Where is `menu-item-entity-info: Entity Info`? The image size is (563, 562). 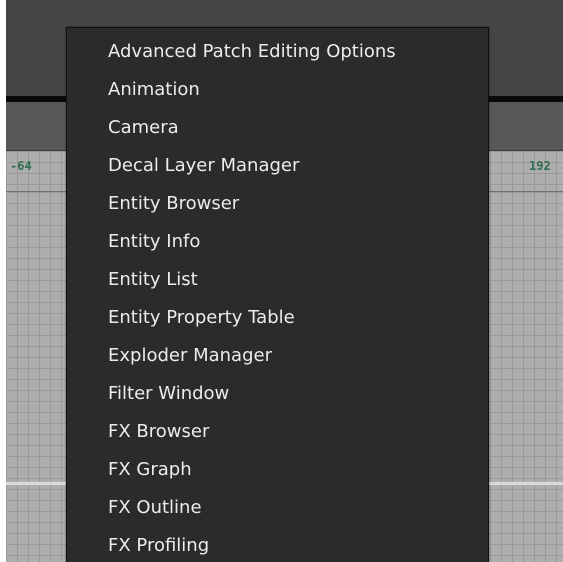 menu-item-entity-info: Entity Info is located at coordinates (277, 242).